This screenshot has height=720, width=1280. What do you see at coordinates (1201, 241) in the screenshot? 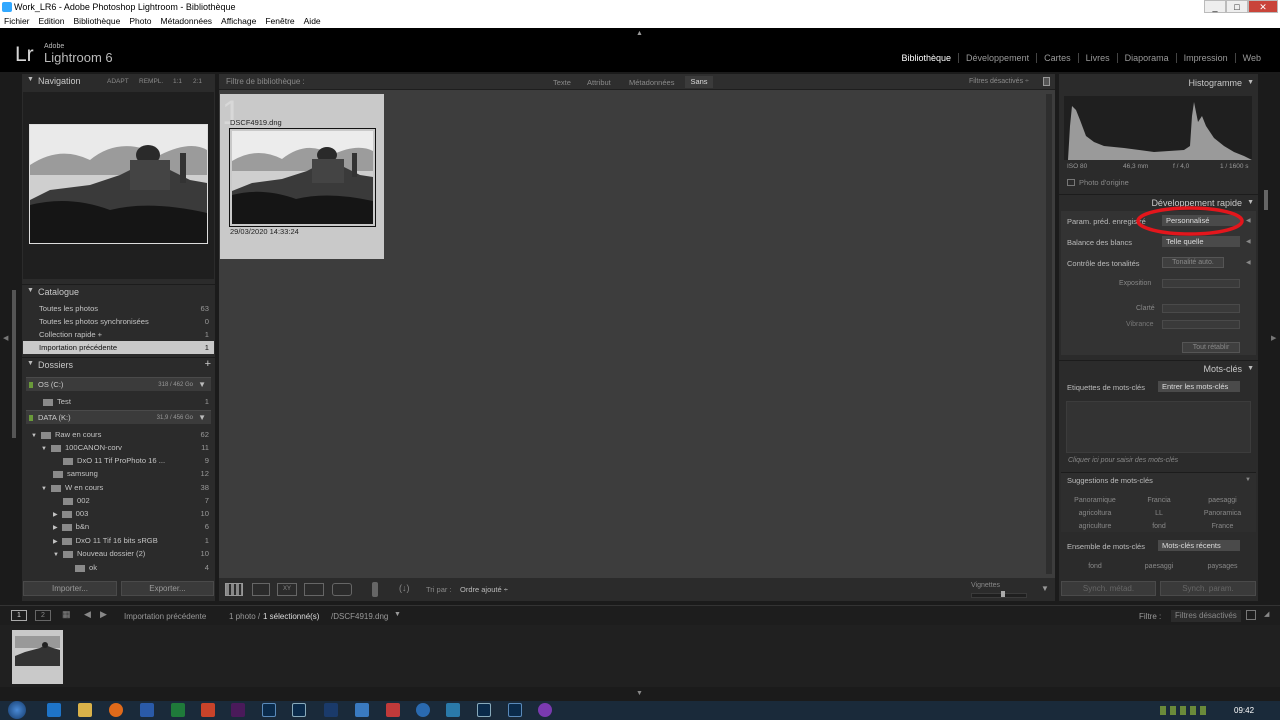
I see `white-balance-dropdown: Telle quelle` at bounding box center [1201, 241].